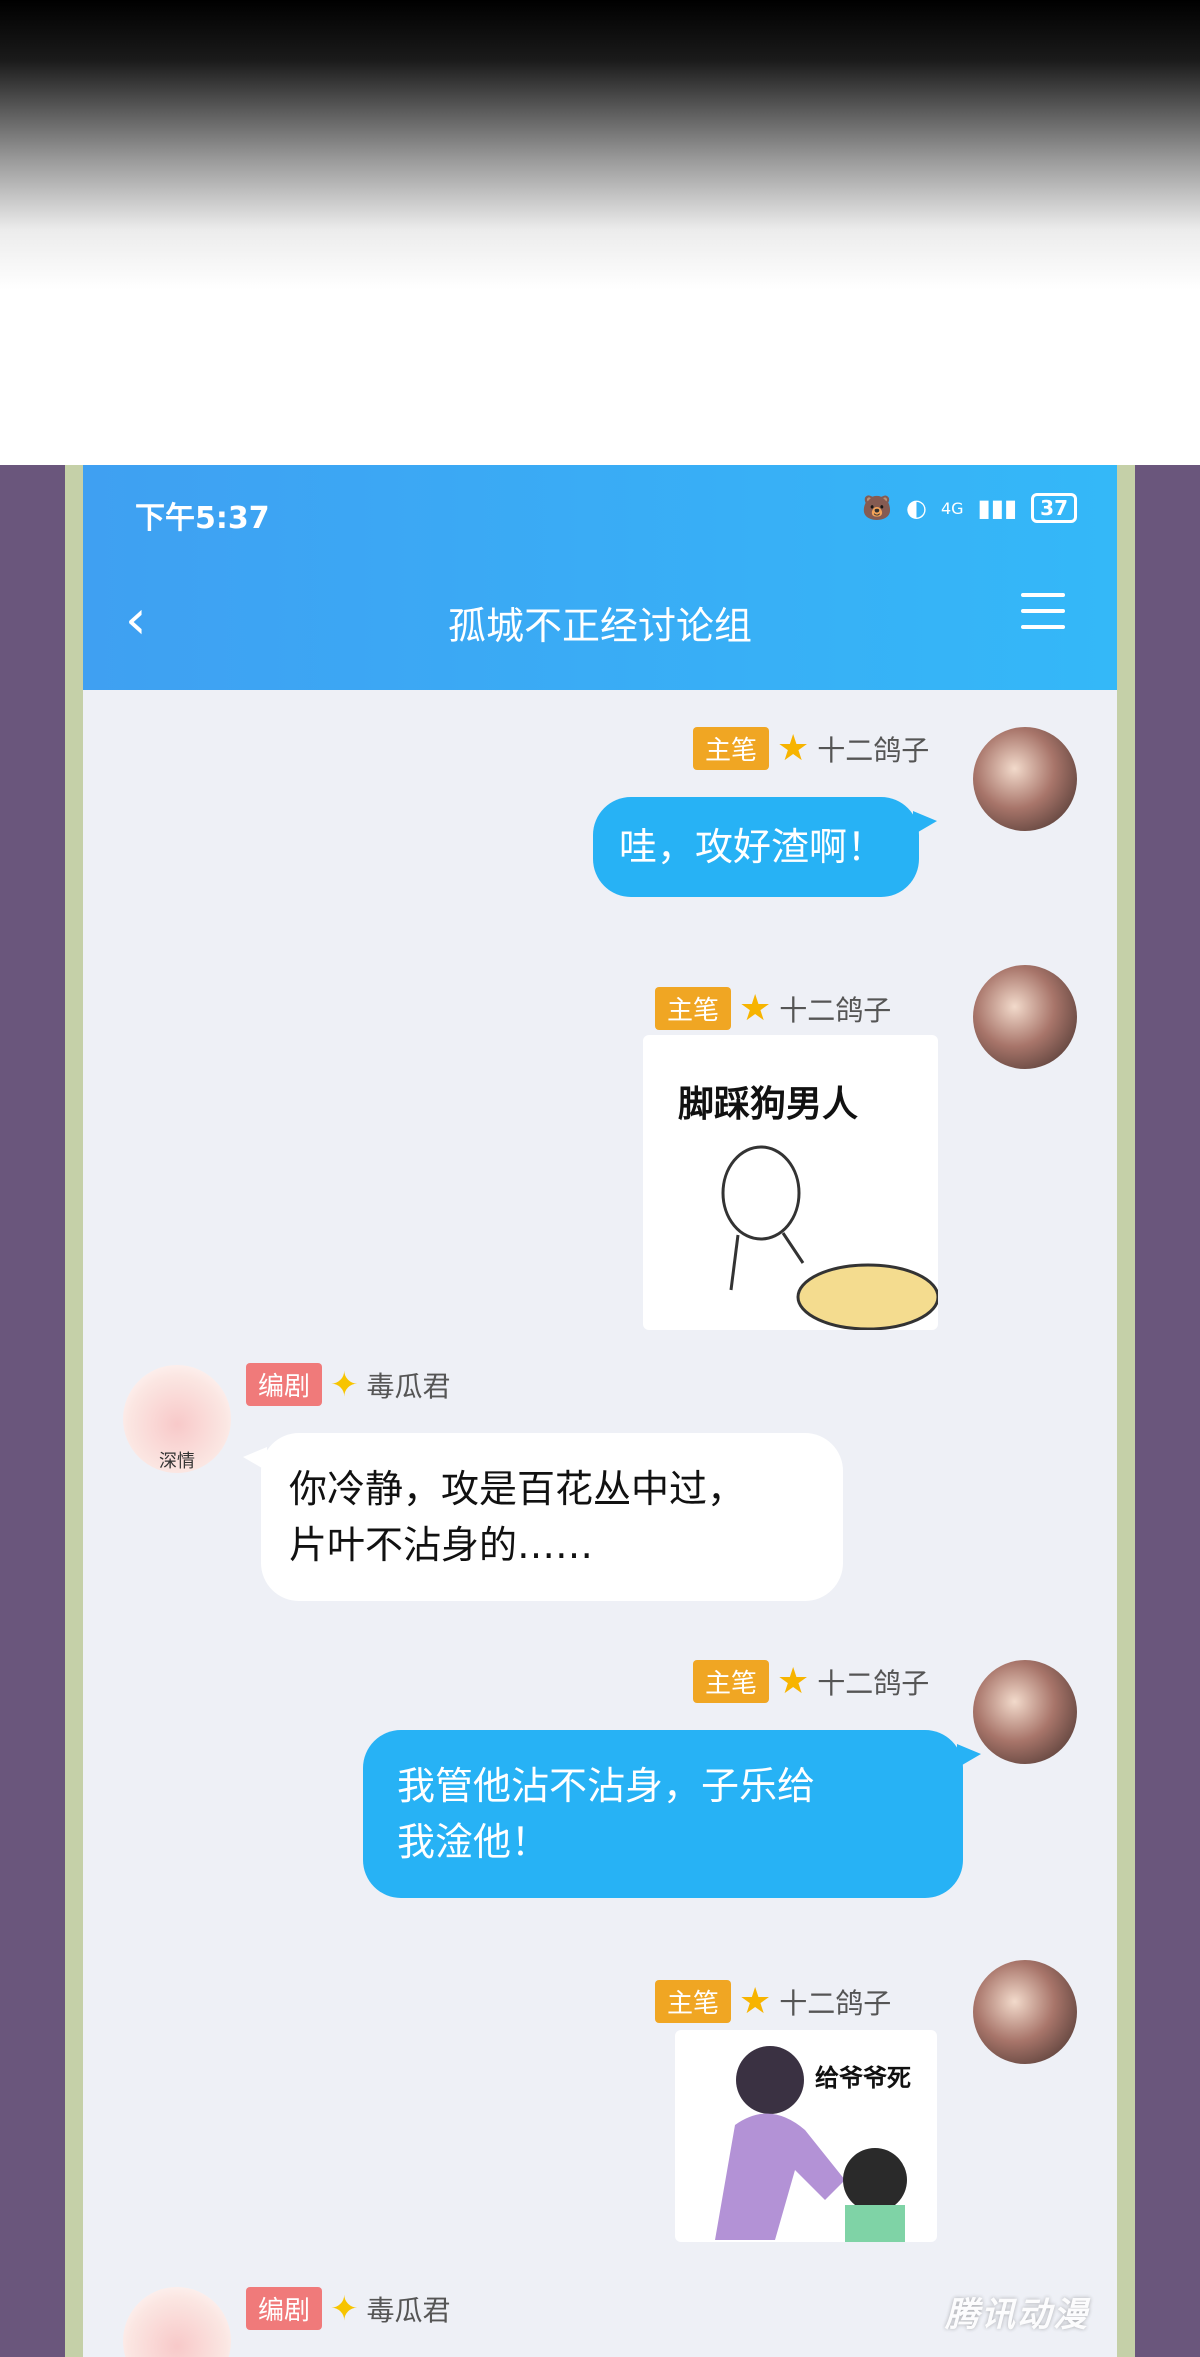 Image resolution: width=1200 pixels, height=2357 pixels. What do you see at coordinates (1054, 508) in the screenshot?
I see `battery-icon: 37` at bounding box center [1054, 508].